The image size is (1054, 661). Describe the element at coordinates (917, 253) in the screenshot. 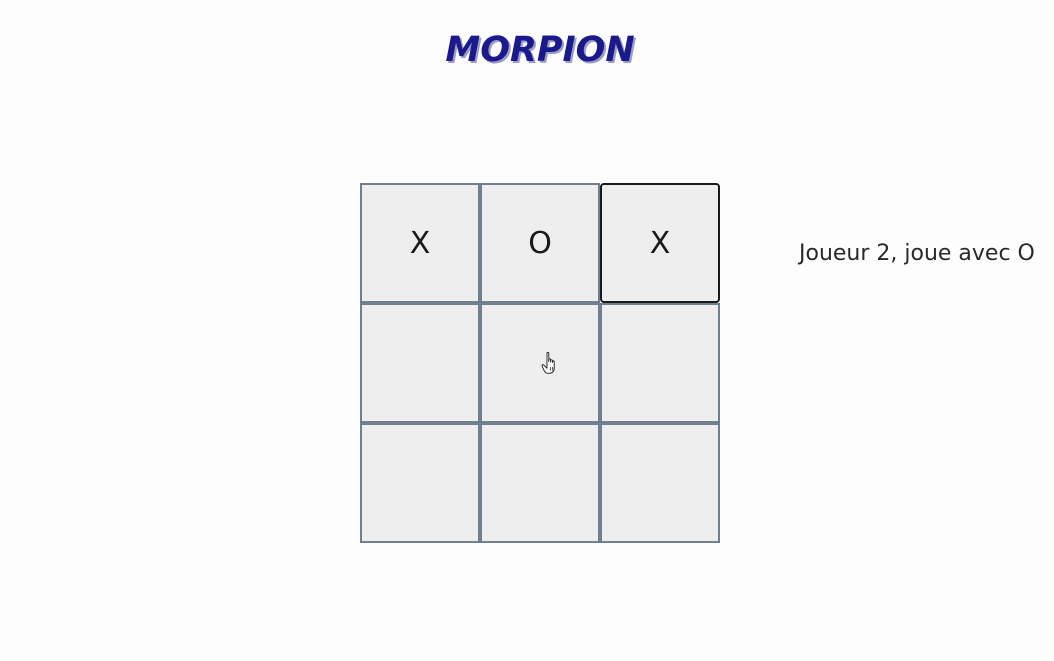

I see `turn-status: Joueur 2, joue avec O` at that location.